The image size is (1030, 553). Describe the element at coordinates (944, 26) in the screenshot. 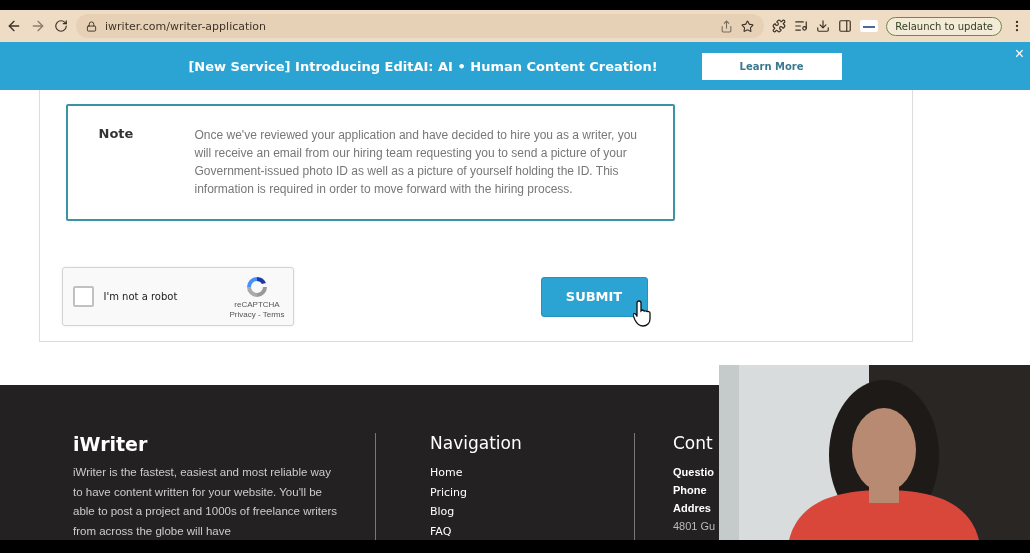

I see `relaunch-button: Relaunch to update` at that location.